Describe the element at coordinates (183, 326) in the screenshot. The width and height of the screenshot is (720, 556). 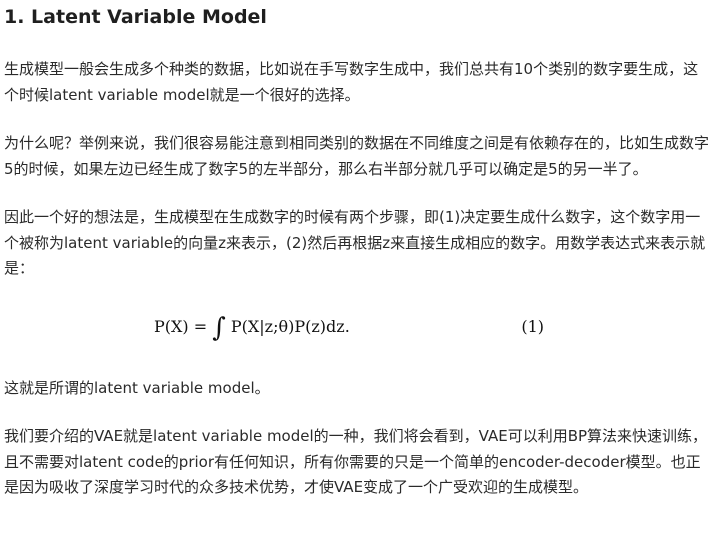
I see `equation-lhs: P(X) =` at that location.